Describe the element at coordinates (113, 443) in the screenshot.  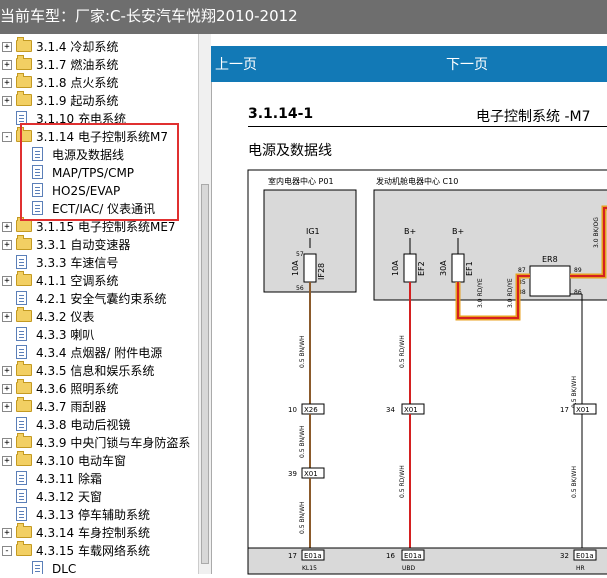
I see `tree-item-label: 4.3.9 中央门锁与车身防盗系` at that location.